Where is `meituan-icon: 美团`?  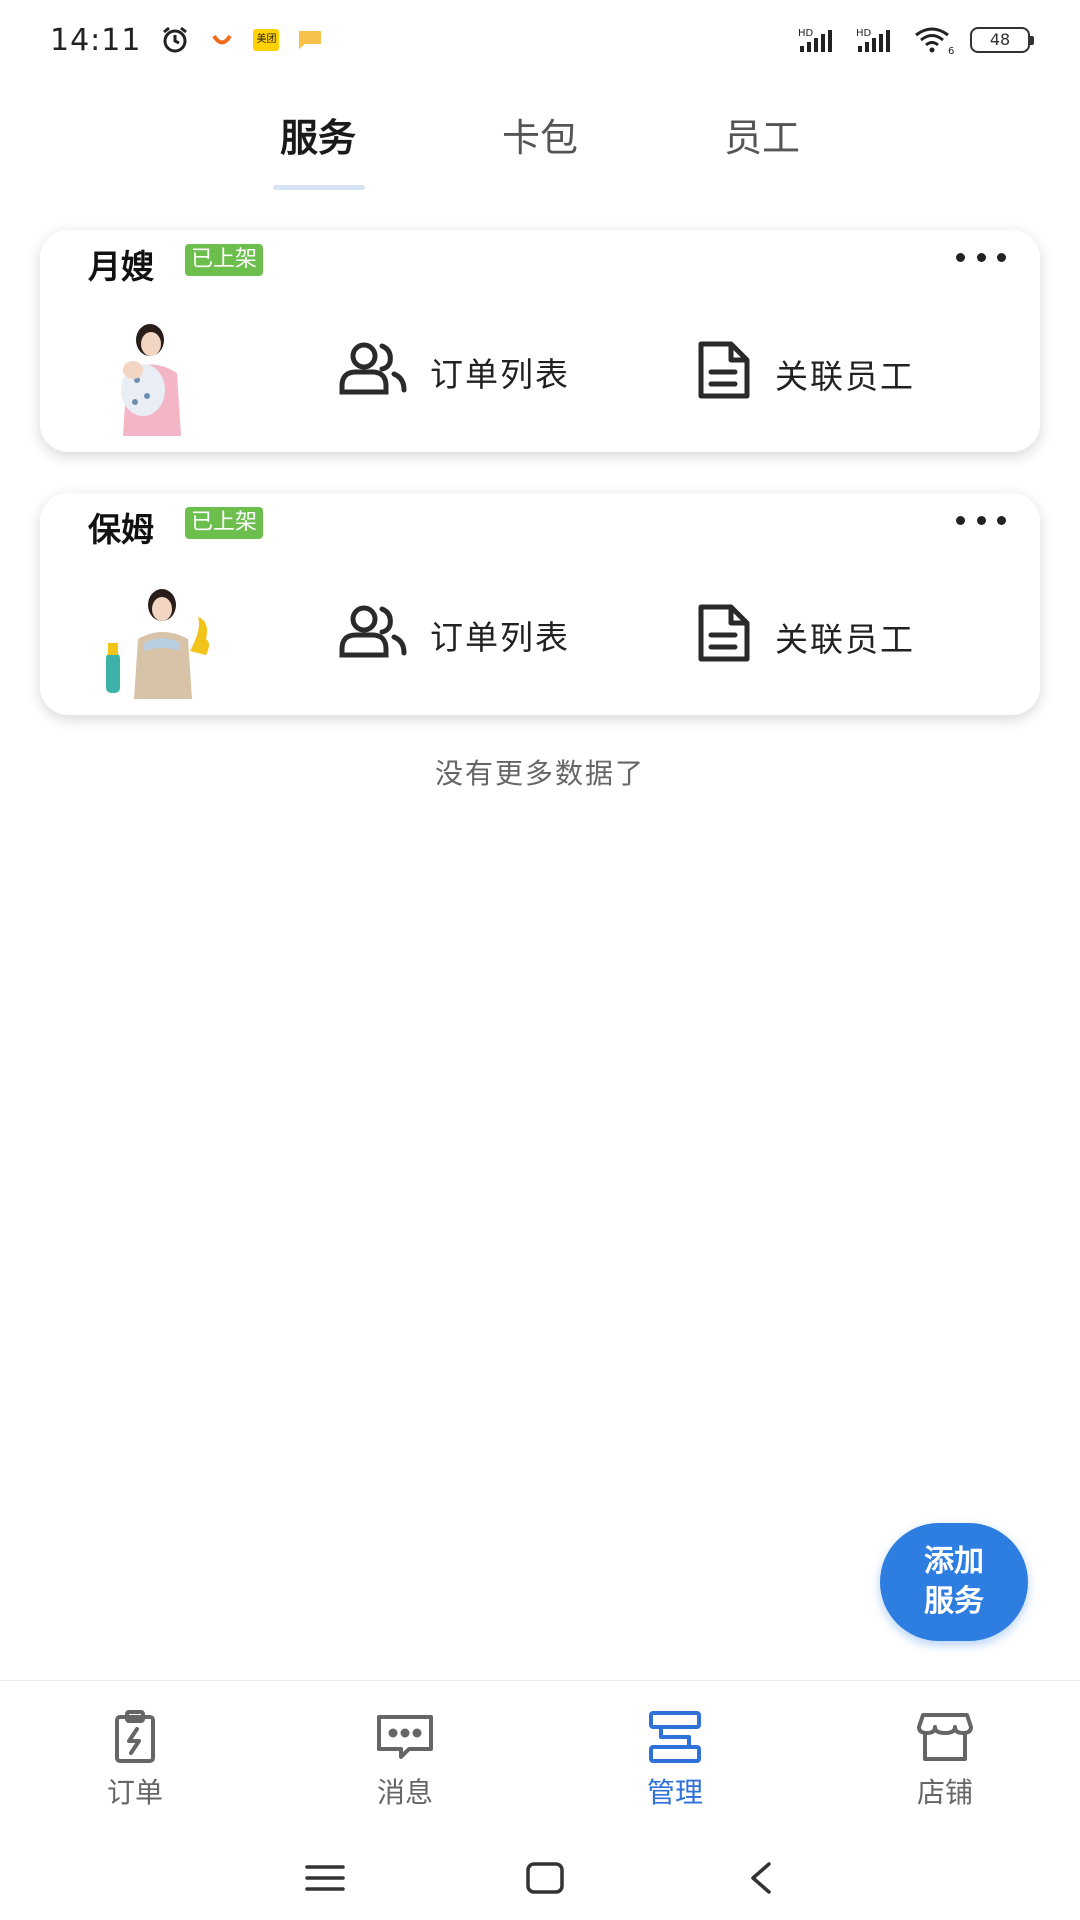 meituan-icon: 美团 is located at coordinates (266, 40).